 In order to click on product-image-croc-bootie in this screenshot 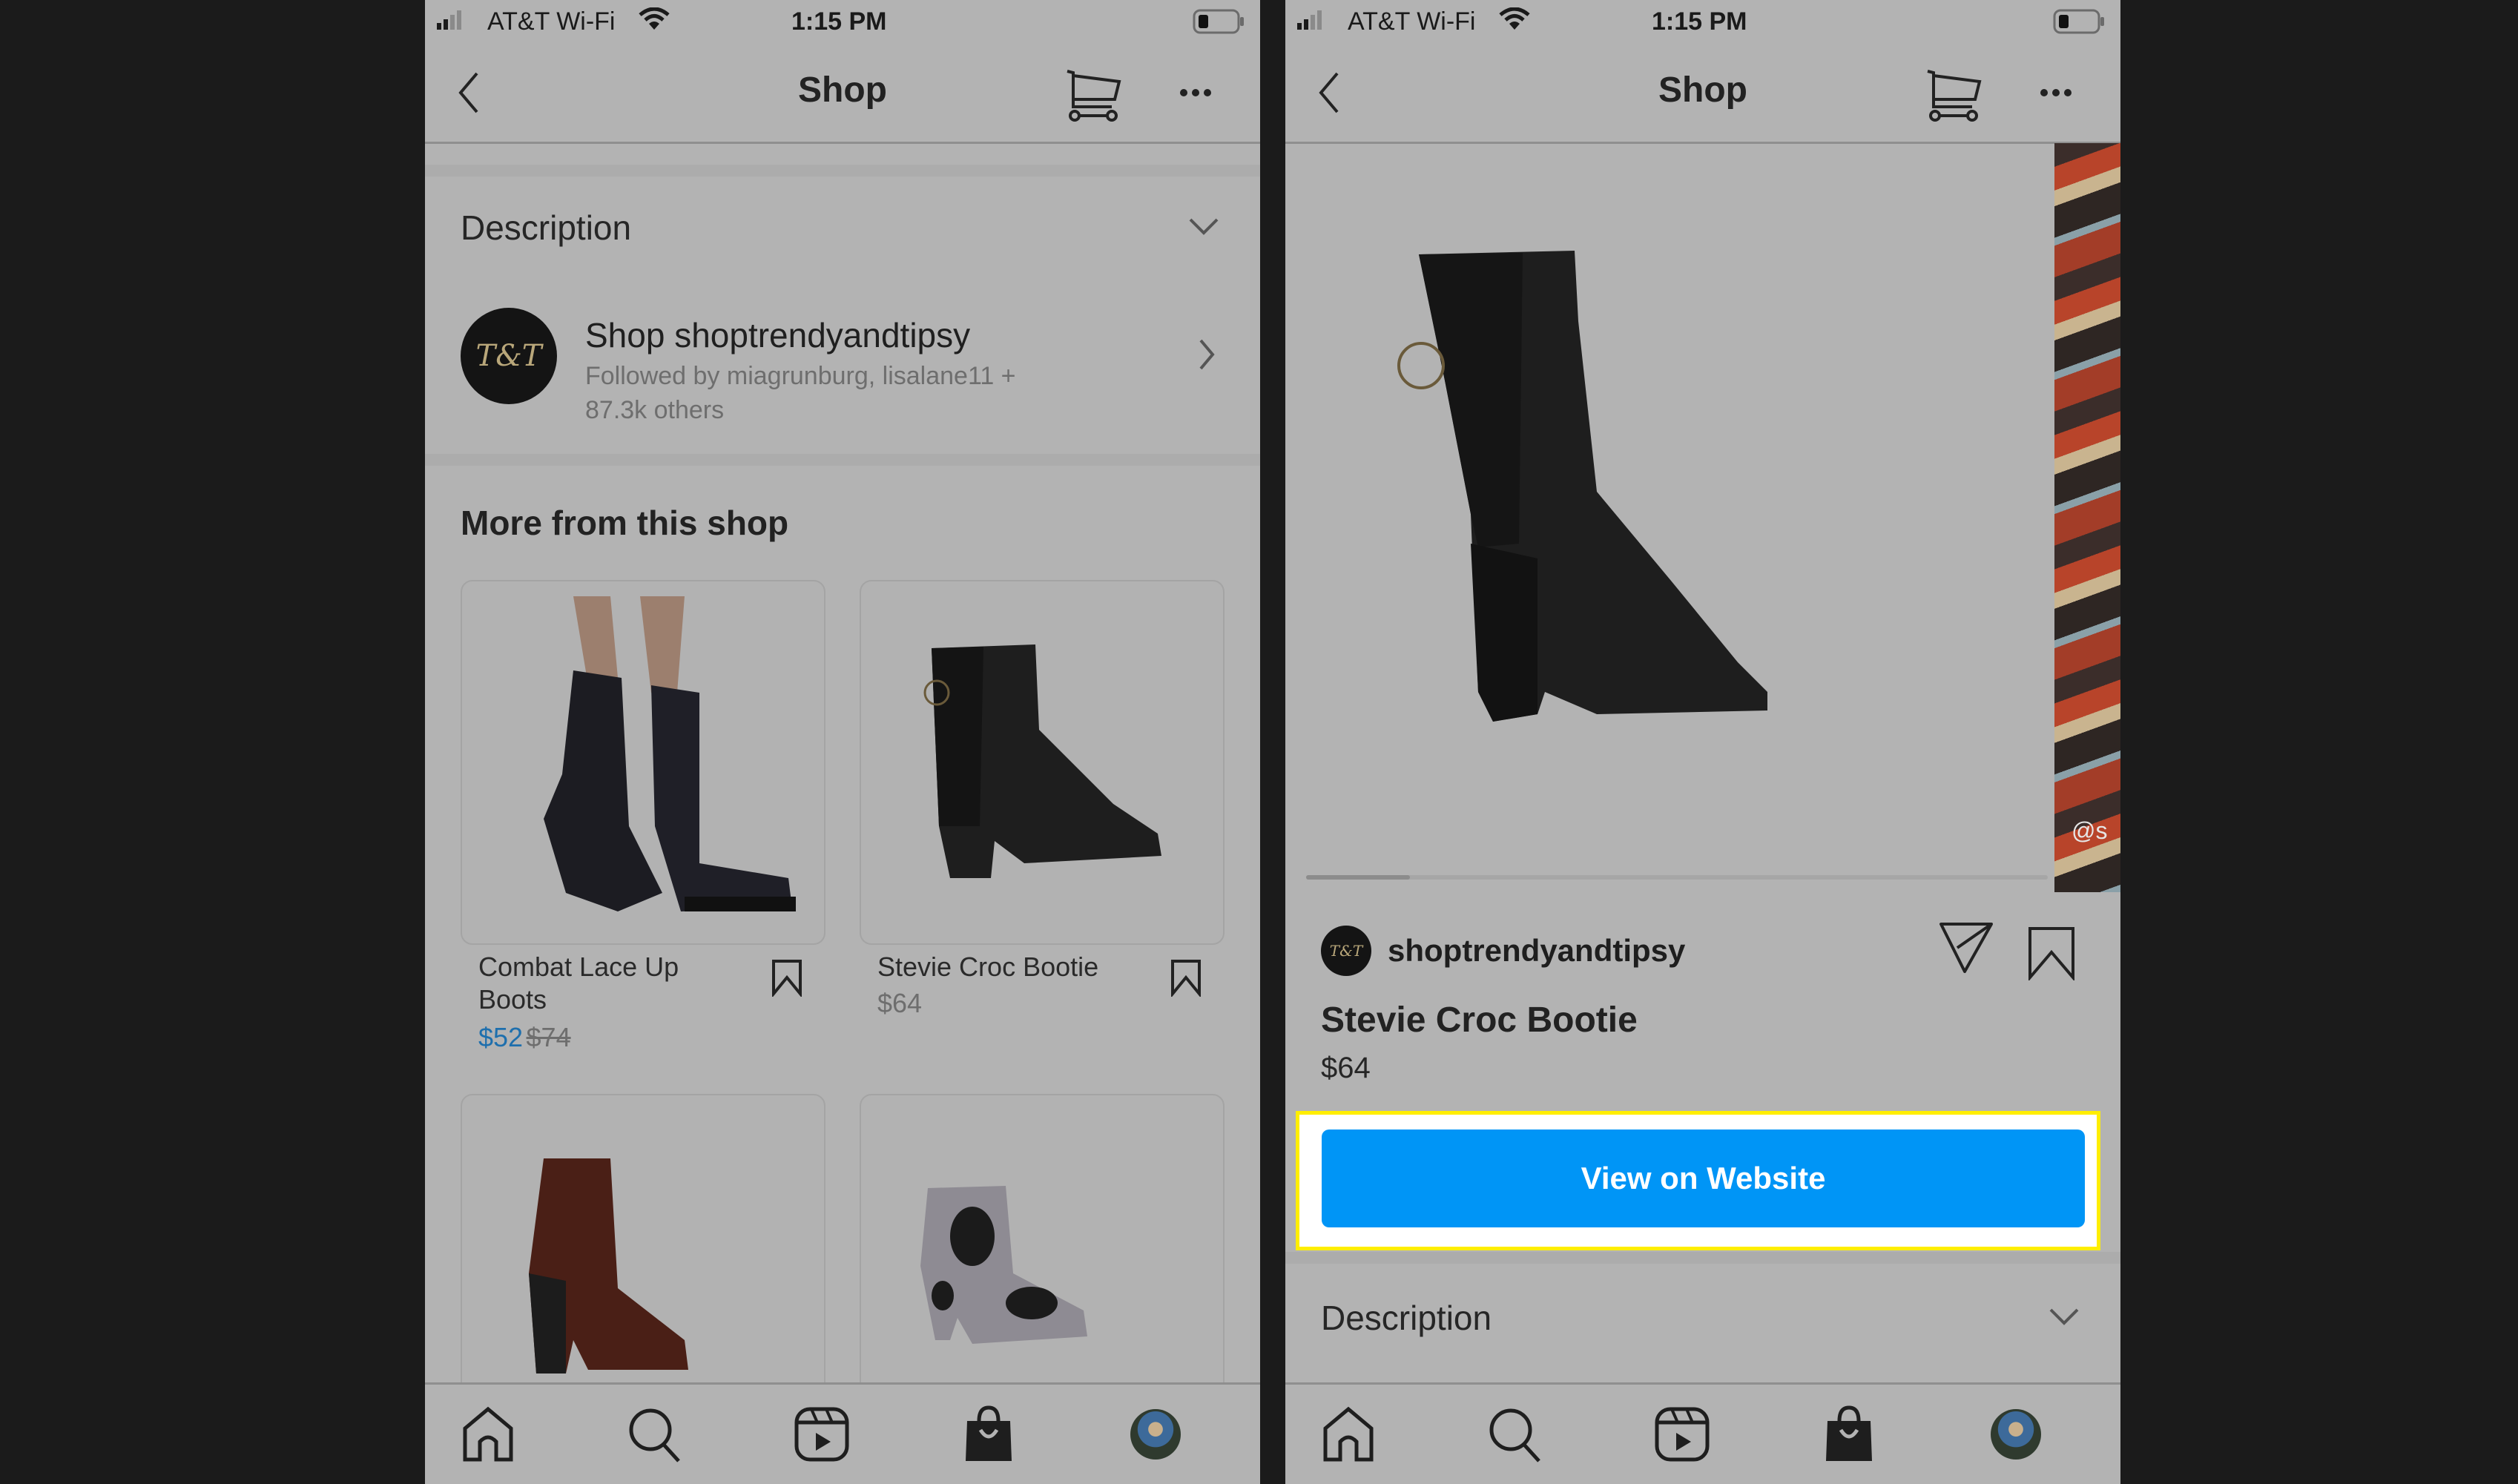, I will do `click(1042, 761)`.